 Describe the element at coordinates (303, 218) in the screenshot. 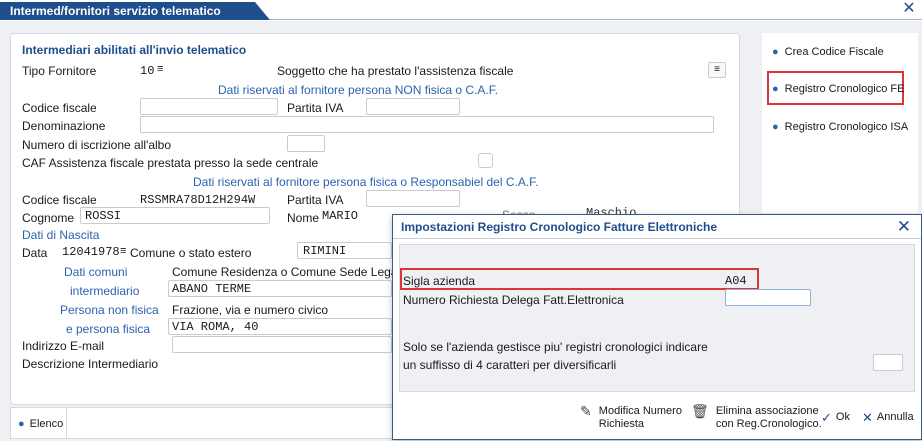

I see `nome-label: Nome` at that location.